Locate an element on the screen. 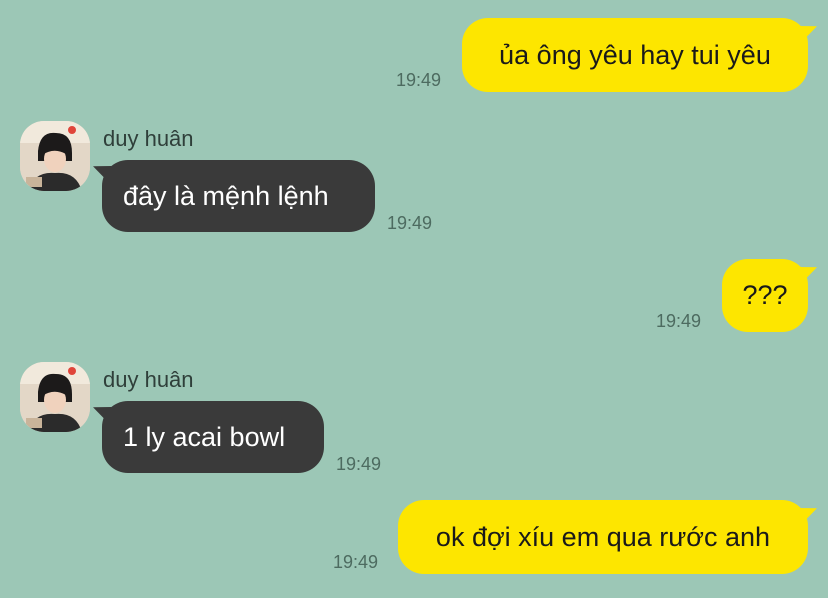 The width and height of the screenshot is (828, 598). message-bubble-incoming: 1 ly acai bowl is located at coordinates (213, 437).